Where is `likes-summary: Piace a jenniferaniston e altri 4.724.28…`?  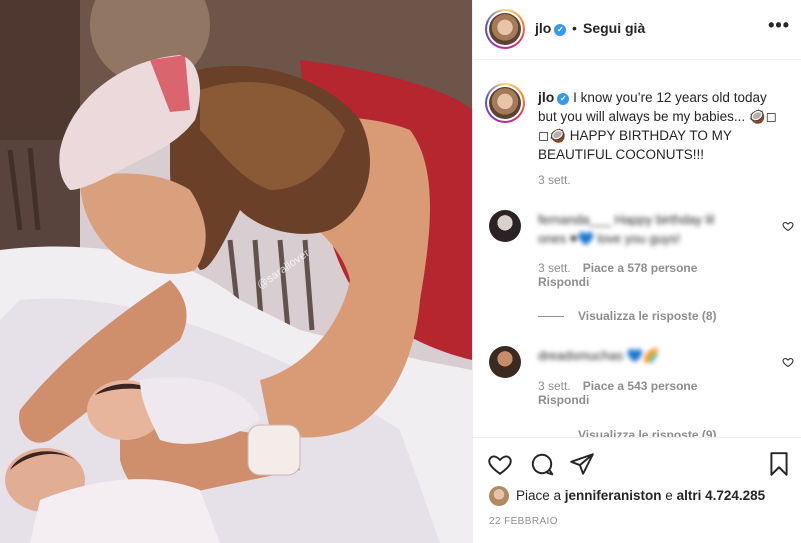
likes-summary: Piace a jenniferaniston e altri 4.724.28… is located at coordinates (640, 495).